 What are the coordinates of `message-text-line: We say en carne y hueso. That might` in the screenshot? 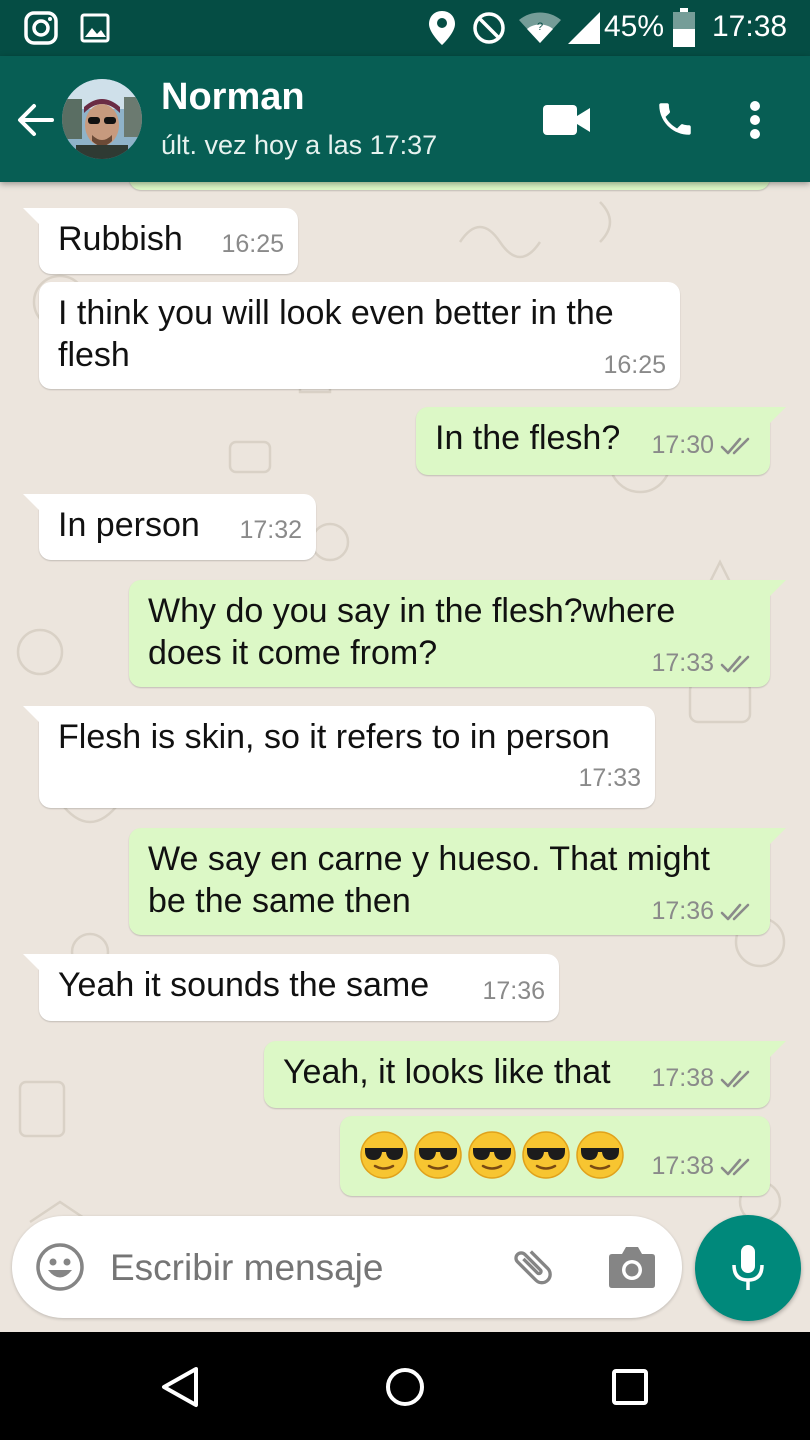 It's located at (429, 859).